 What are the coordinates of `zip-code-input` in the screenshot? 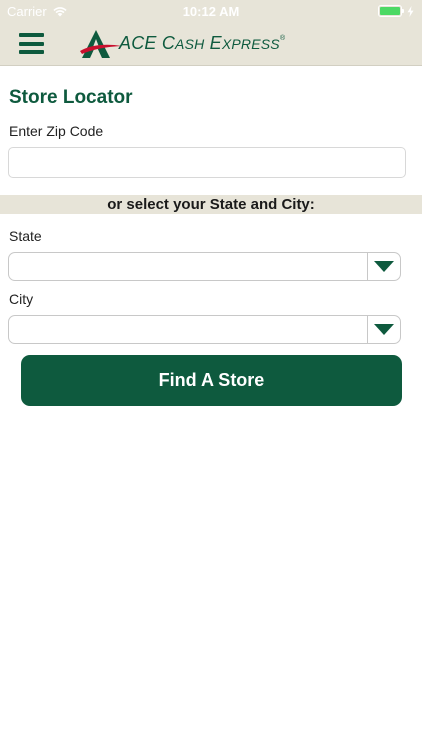 It's located at (207, 162).